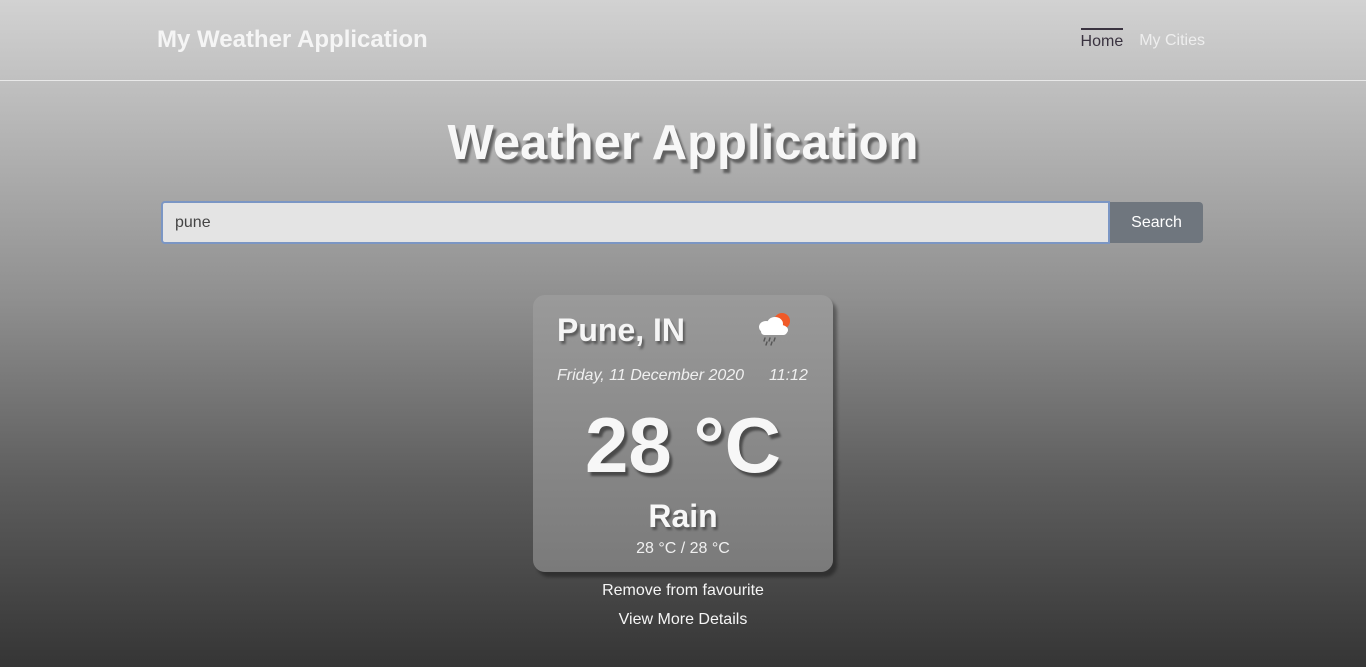  I want to click on search-button: Search, so click(1156, 222).